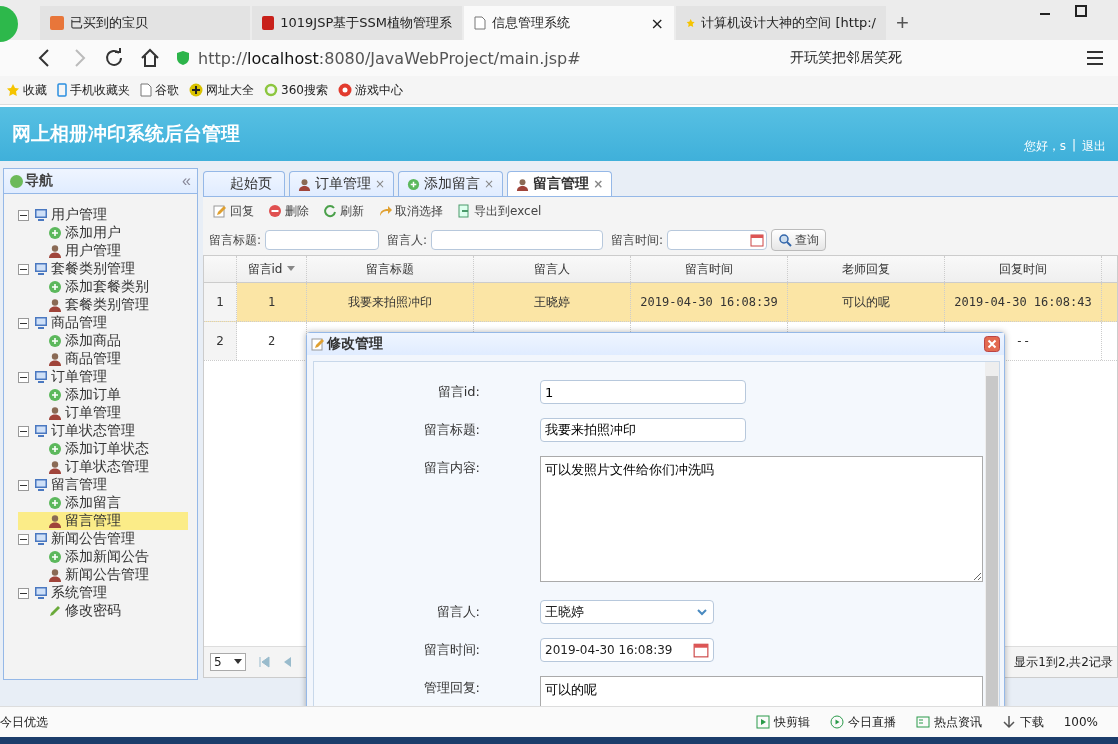 This screenshot has height=744, width=1118. Describe the element at coordinates (643, 430) in the screenshot. I see `text-field: 我要来拍照冲印` at that location.